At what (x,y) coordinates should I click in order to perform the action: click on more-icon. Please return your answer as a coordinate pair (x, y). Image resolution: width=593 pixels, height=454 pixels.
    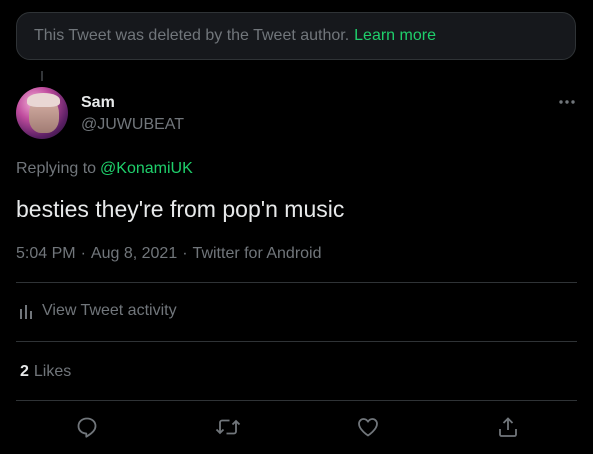
    Looking at the image, I should click on (567, 102).